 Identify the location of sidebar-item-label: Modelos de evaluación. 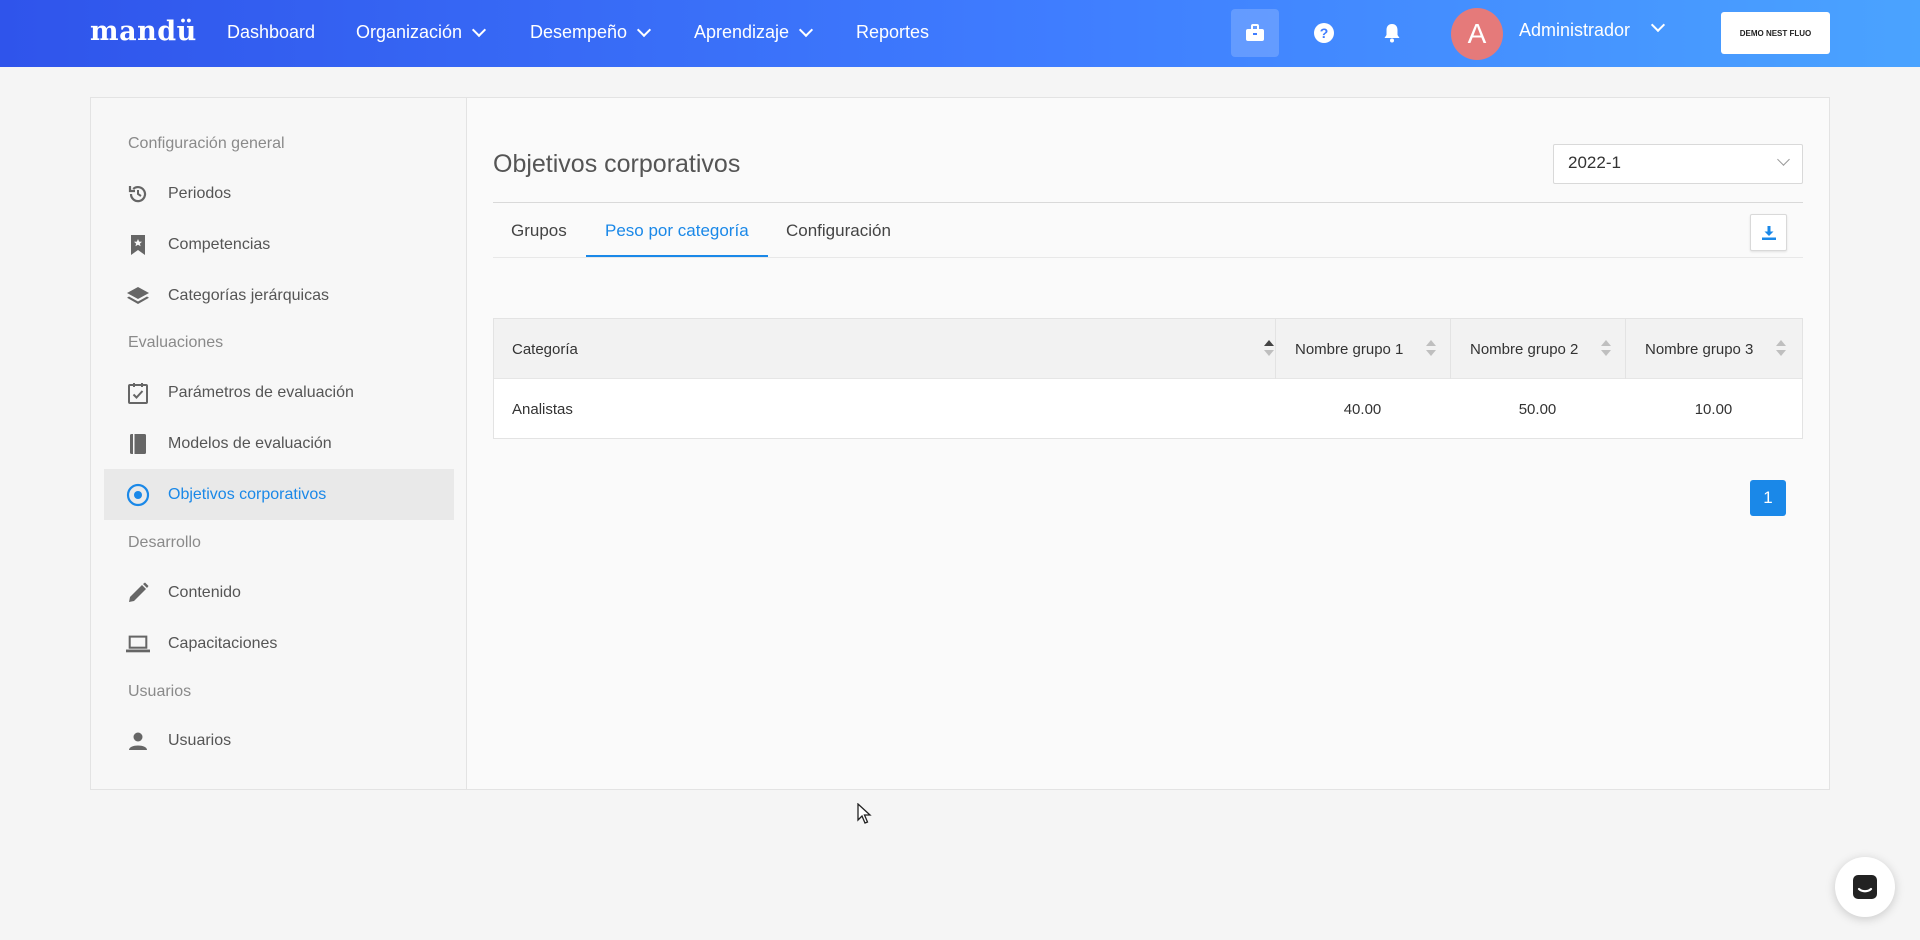
(250, 443).